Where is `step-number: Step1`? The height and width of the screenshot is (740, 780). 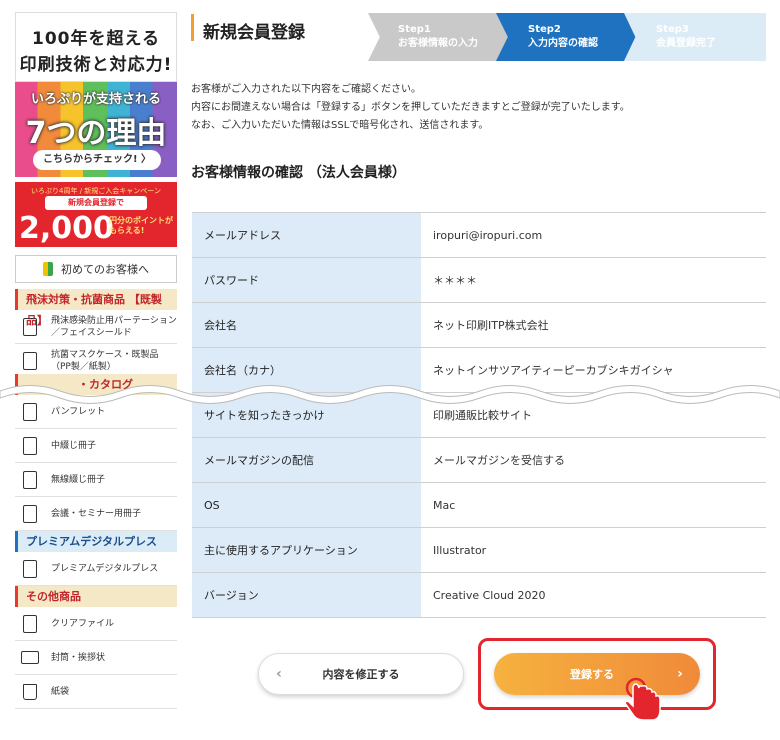 step-number: Step1 is located at coordinates (414, 29).